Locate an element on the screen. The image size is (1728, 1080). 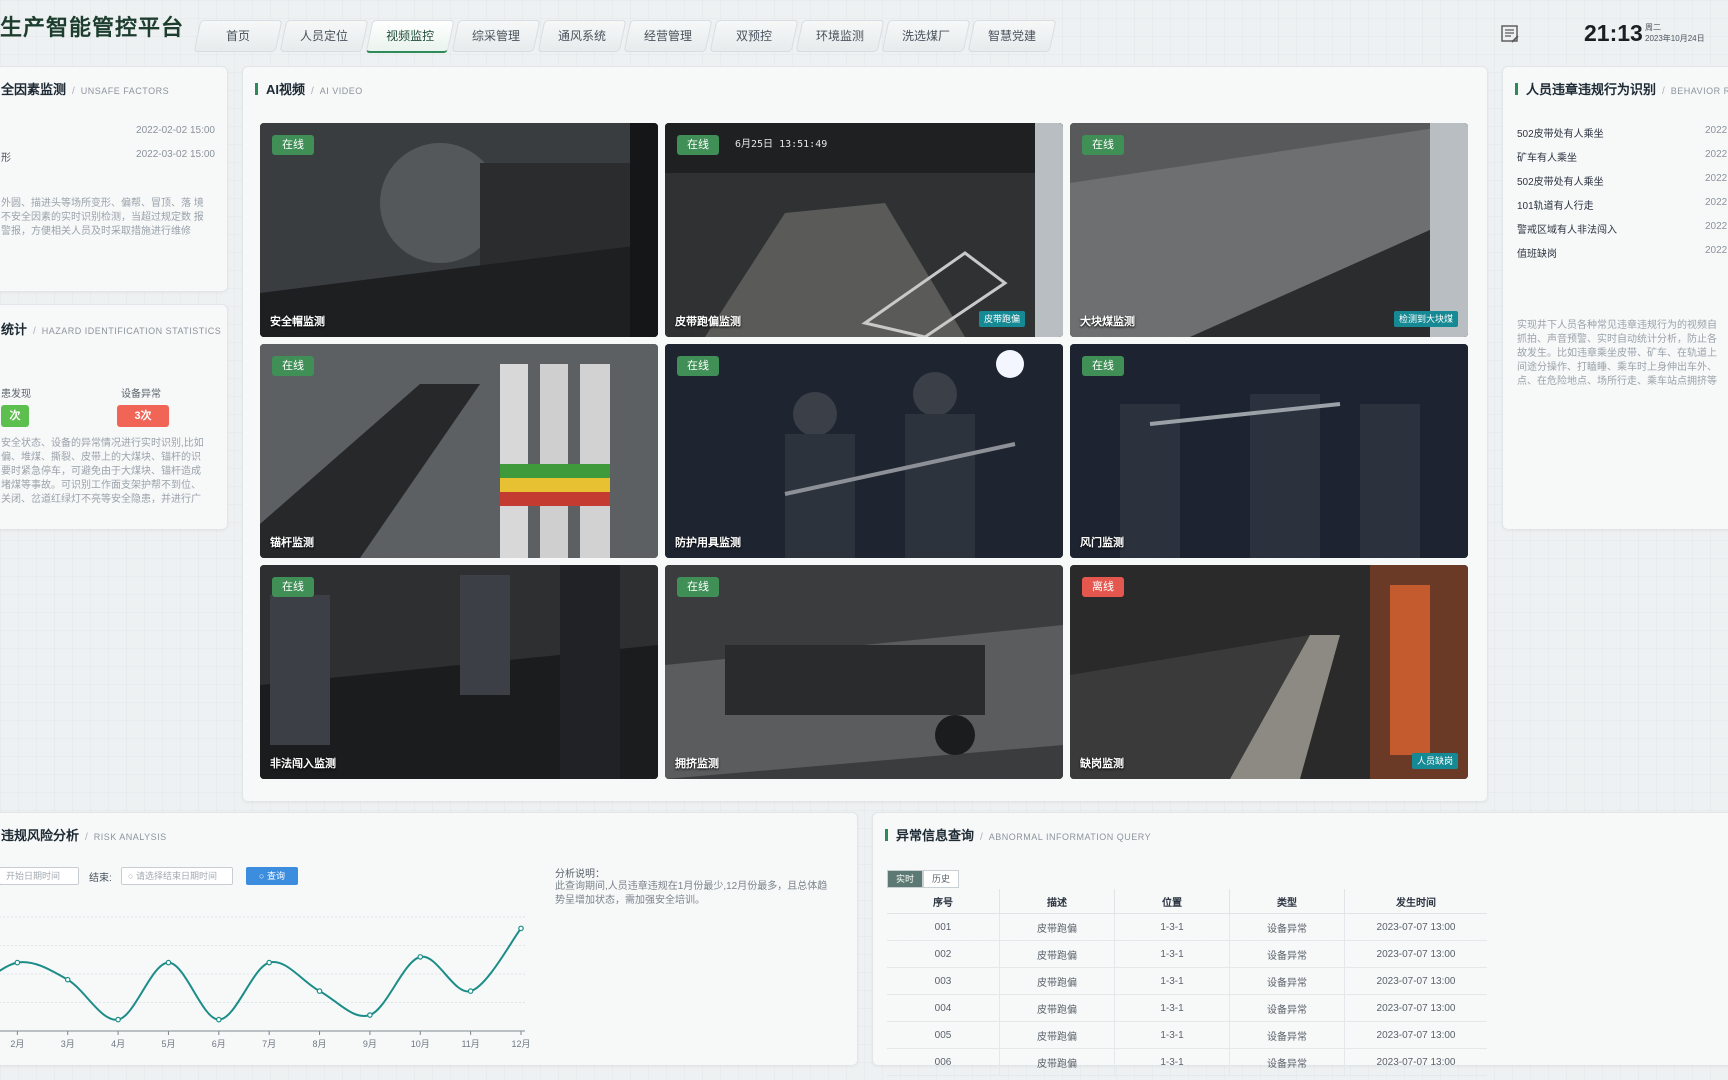
tab-video-monitoring: 视频监控 is located at coordinates (410, 36).